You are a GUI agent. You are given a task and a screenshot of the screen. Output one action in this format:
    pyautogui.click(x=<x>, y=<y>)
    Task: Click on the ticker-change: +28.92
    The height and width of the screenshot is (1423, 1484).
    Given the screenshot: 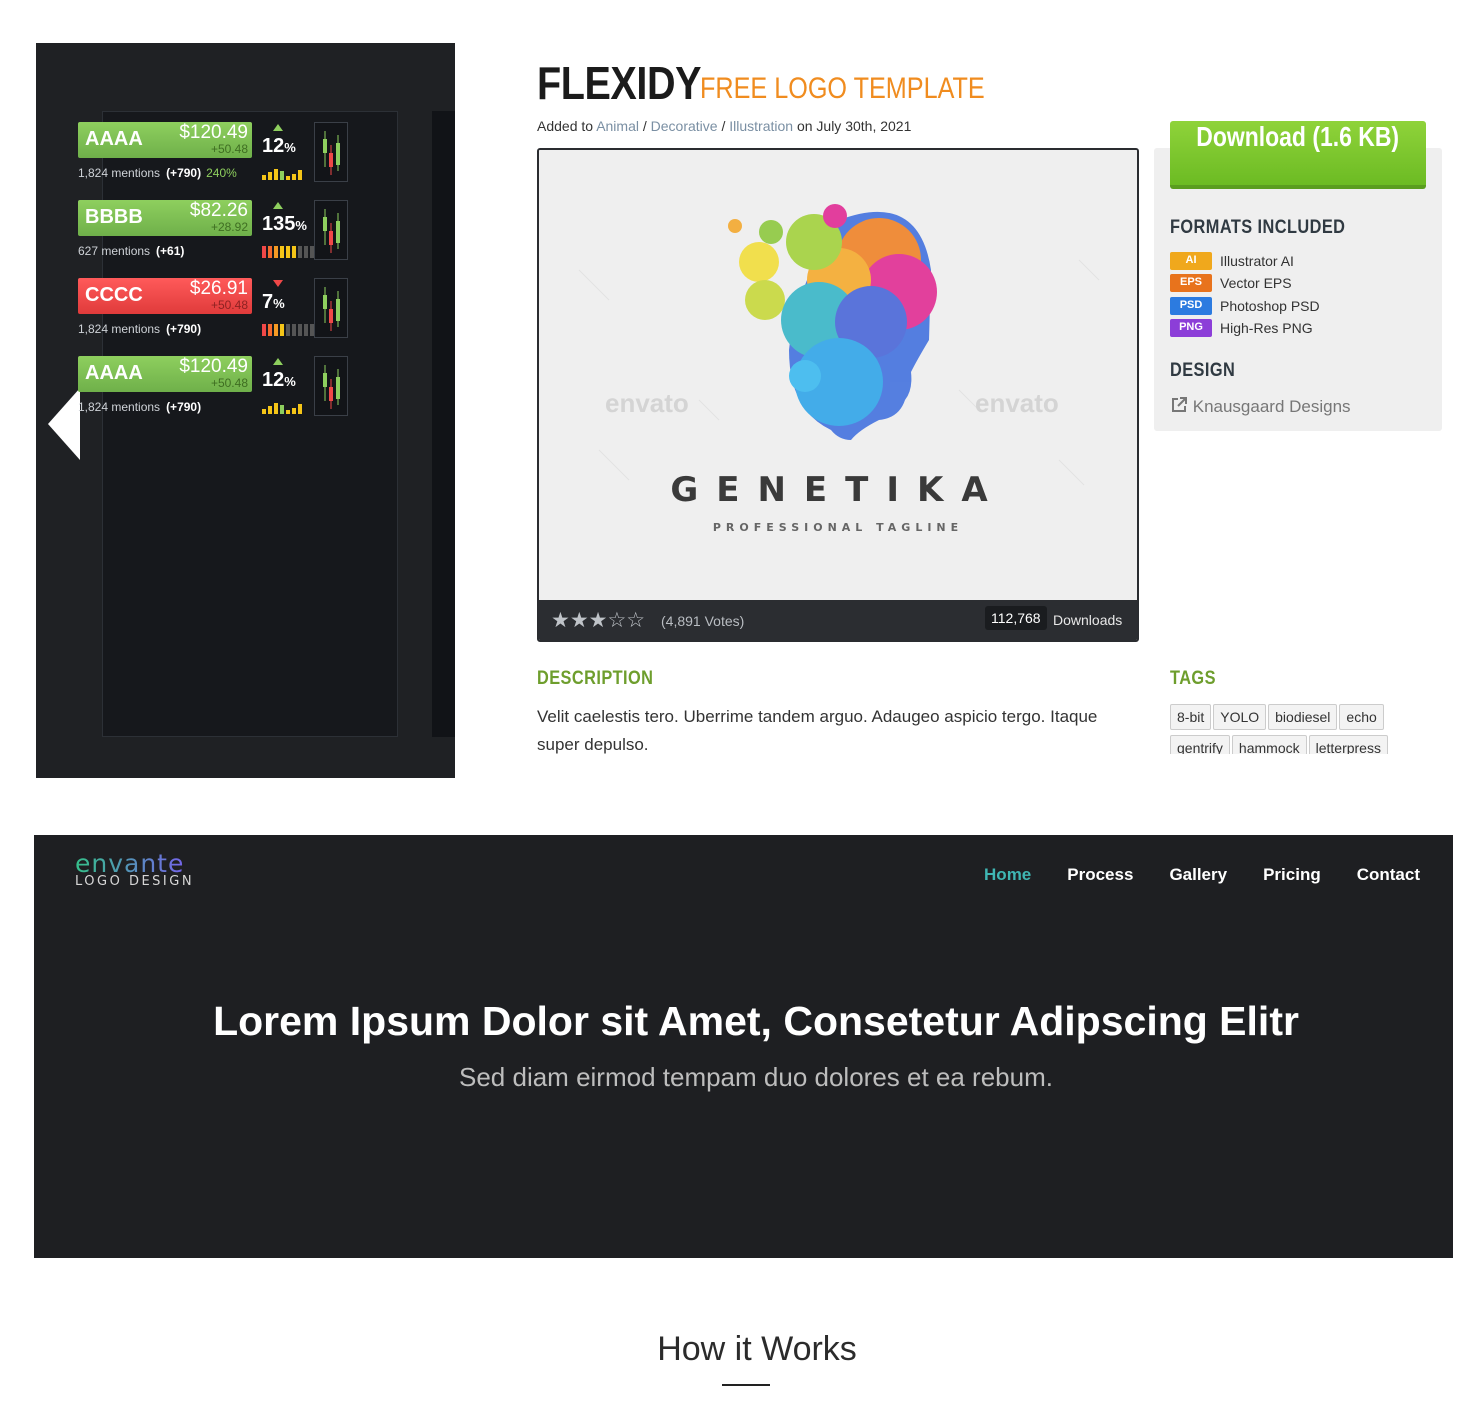 What is the action you would take?
    pyautogui.click(x=229, y=227)
    